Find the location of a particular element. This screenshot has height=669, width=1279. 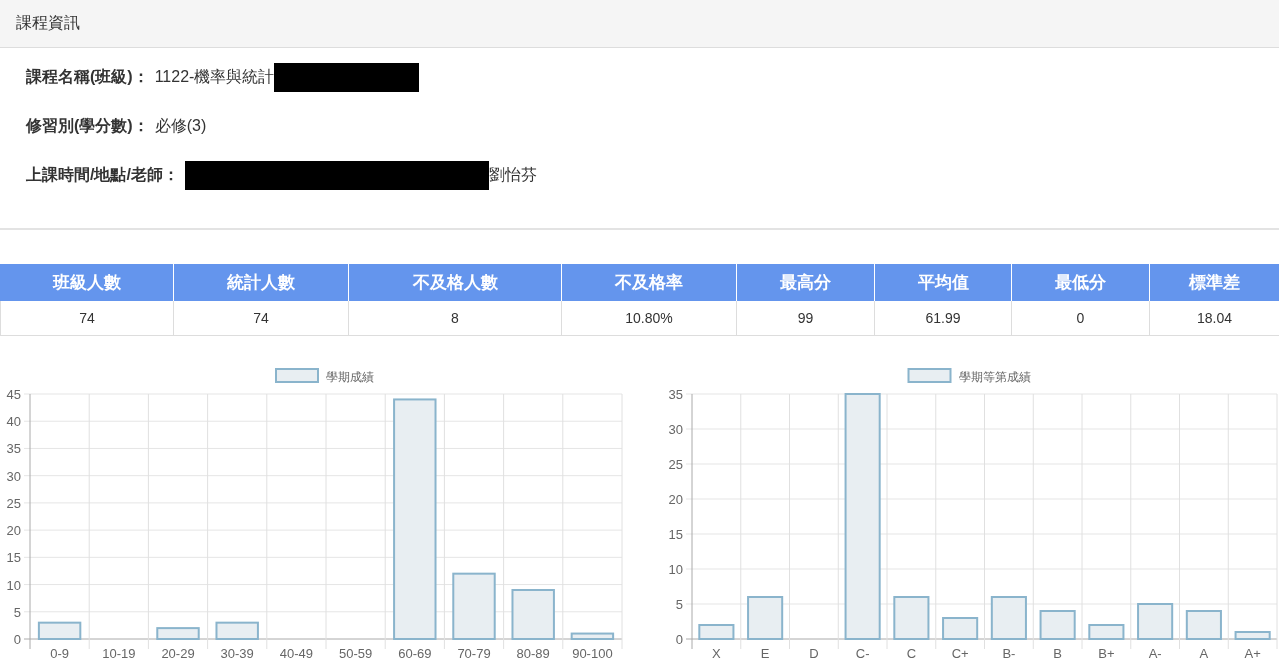

tick-label: B is located at coordinates (1057, 653).